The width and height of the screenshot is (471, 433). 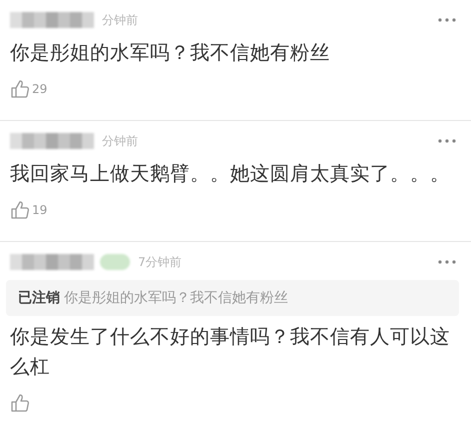 What do you see at coordinates (230, 352) in the screenshot?
I see `comment-text: 你是发生了什么不好的事情吗？我不信有人可以这么杠` at bounding box center [230, 352].